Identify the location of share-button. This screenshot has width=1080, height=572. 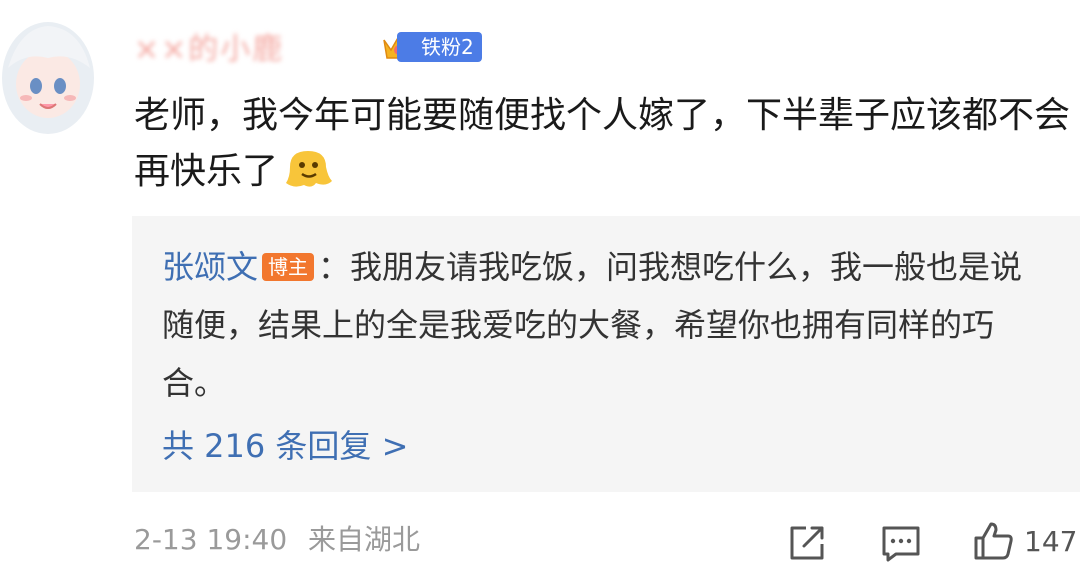
(807, 543).